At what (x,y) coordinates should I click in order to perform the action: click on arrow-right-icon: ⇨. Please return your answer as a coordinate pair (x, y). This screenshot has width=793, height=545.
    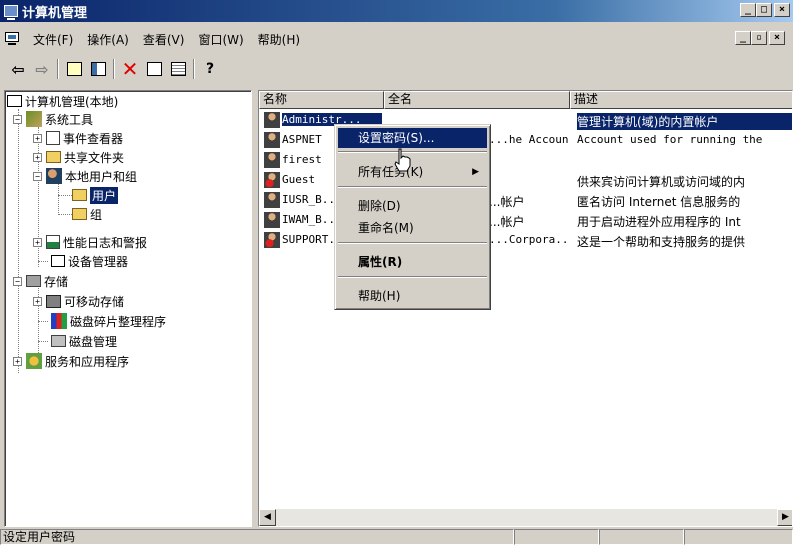
    Looking at the image, I should click on (42, 69).